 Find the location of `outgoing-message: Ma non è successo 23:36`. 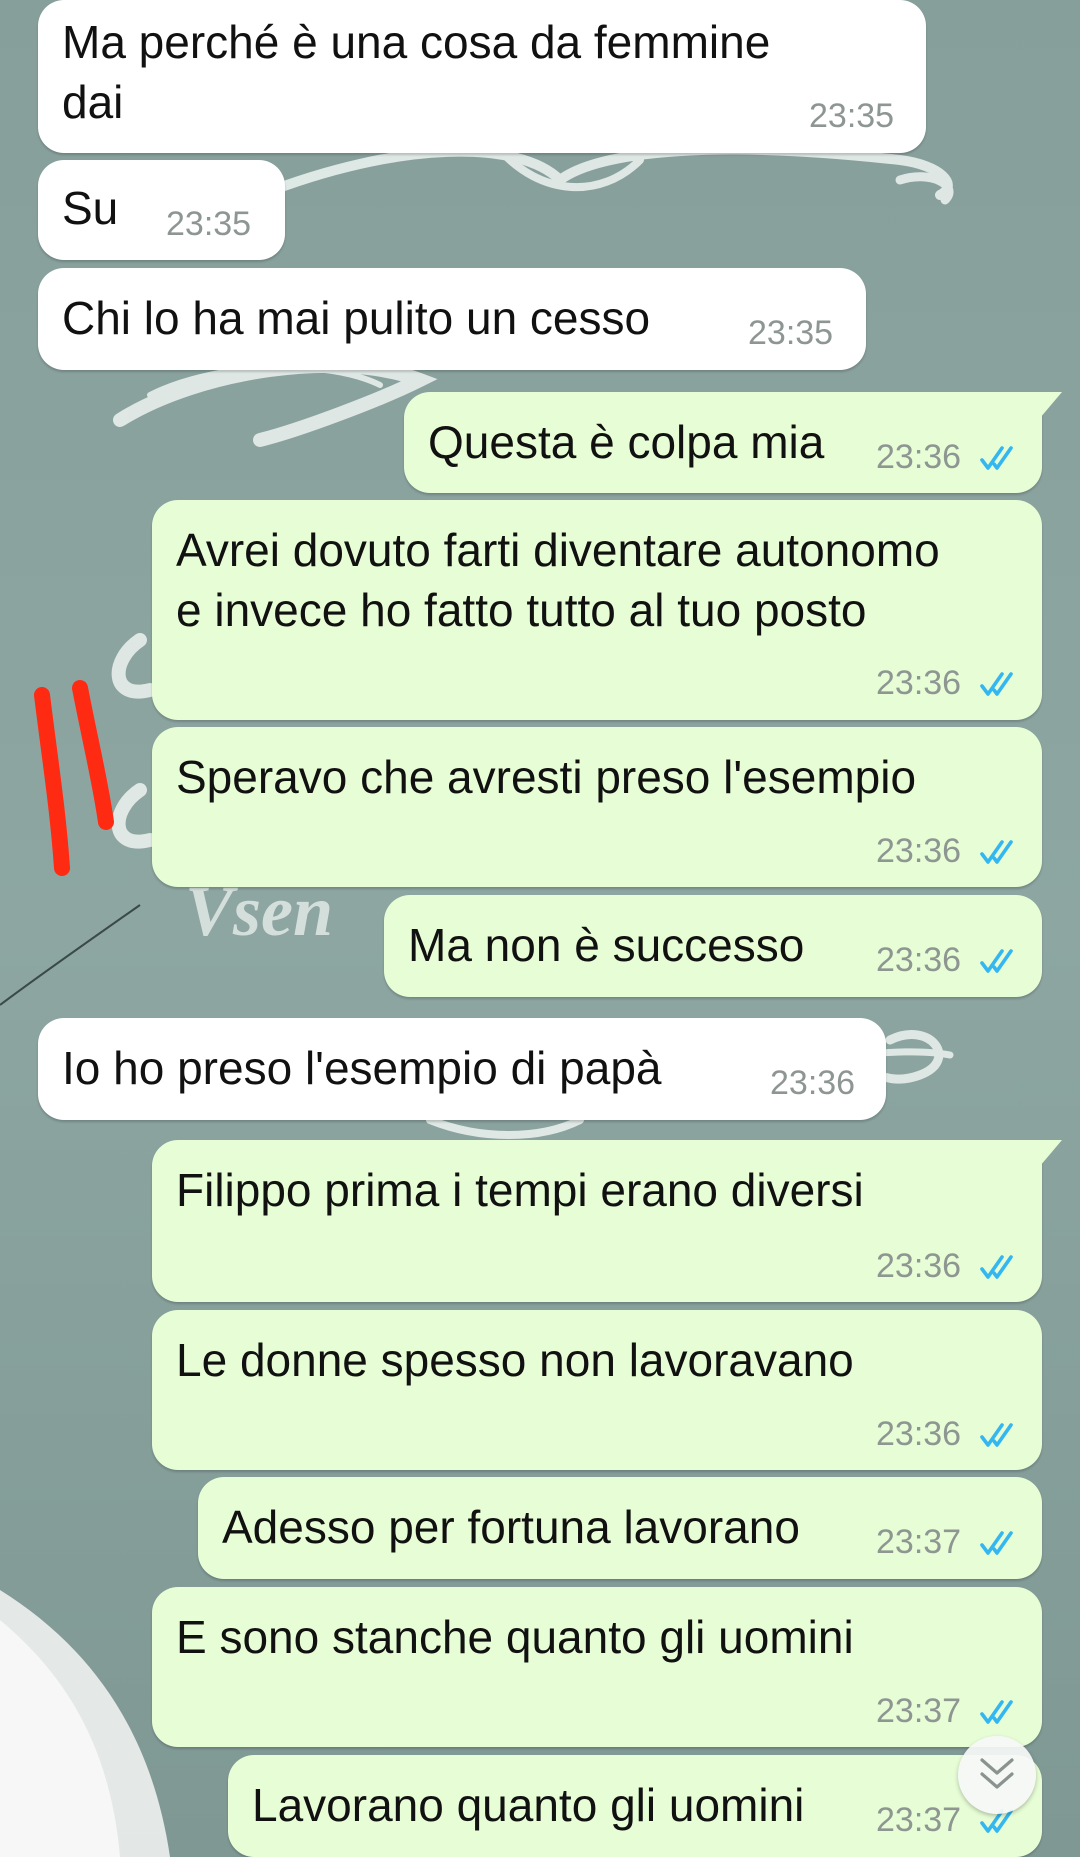

outgoing-message: Ma non è successo 23:36 is located at coordinates (713, 946).